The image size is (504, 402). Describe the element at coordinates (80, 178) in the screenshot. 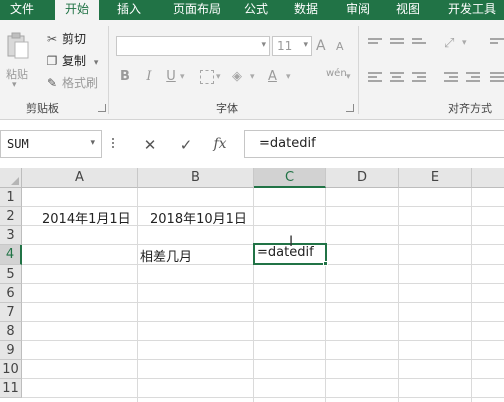

I see `column-header-a: A` at that location.